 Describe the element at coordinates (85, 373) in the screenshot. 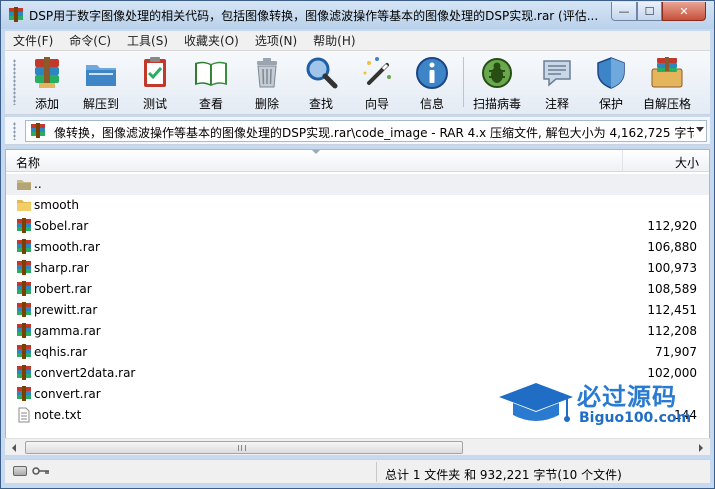

I see `file-name: convert2data.rar` at that location.